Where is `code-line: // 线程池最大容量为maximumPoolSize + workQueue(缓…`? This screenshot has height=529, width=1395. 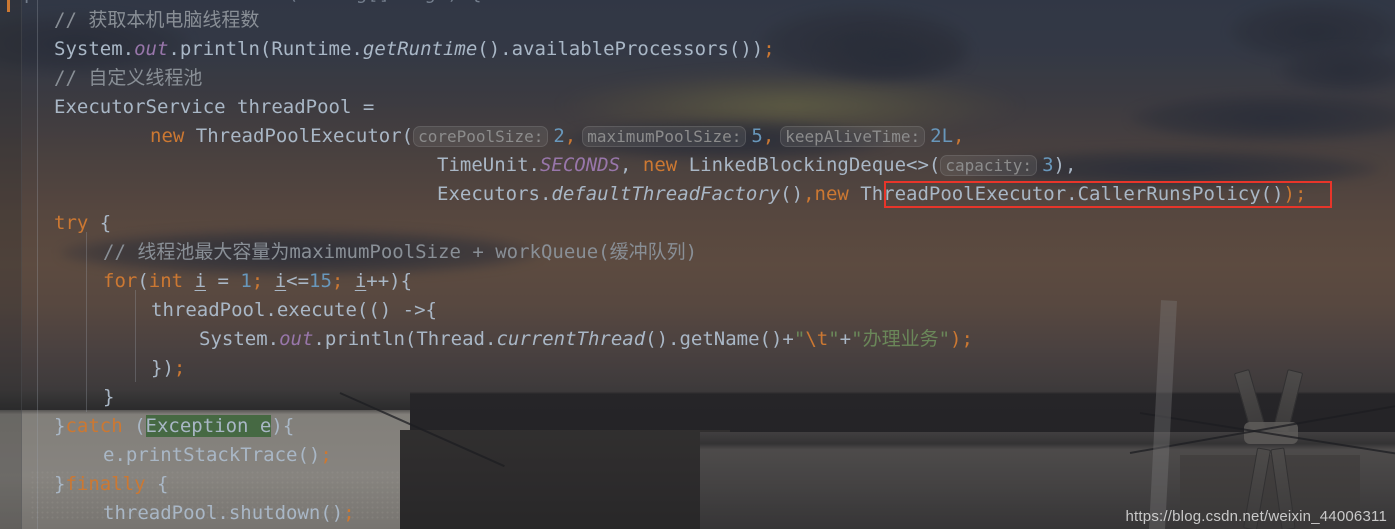 code-line: // 线程池最大容量为maximumPoolSize + workQueue(缓… is located at coordinates (697, 252).